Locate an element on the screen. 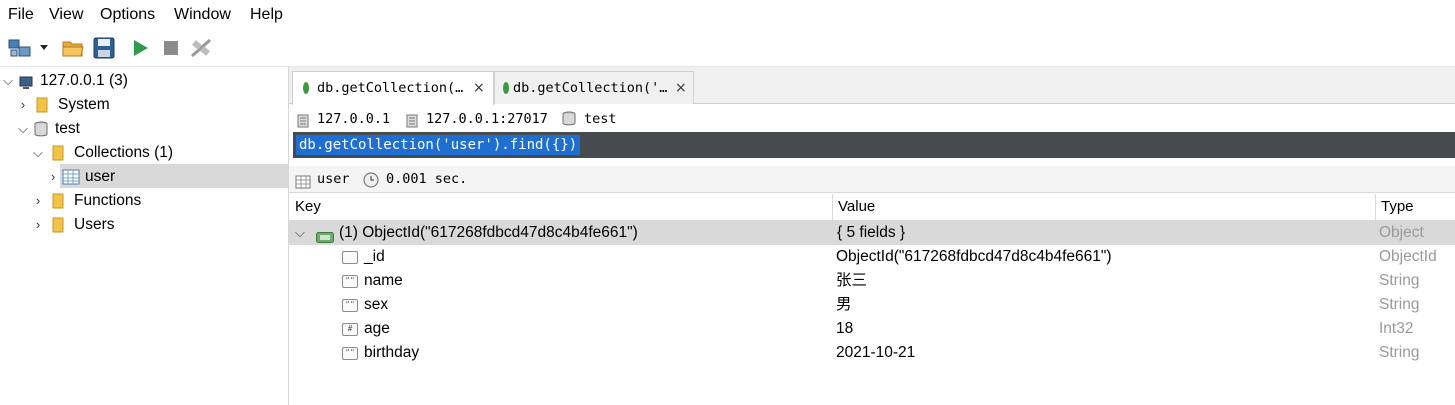  connect-icon is located at coordinates (20, 48).